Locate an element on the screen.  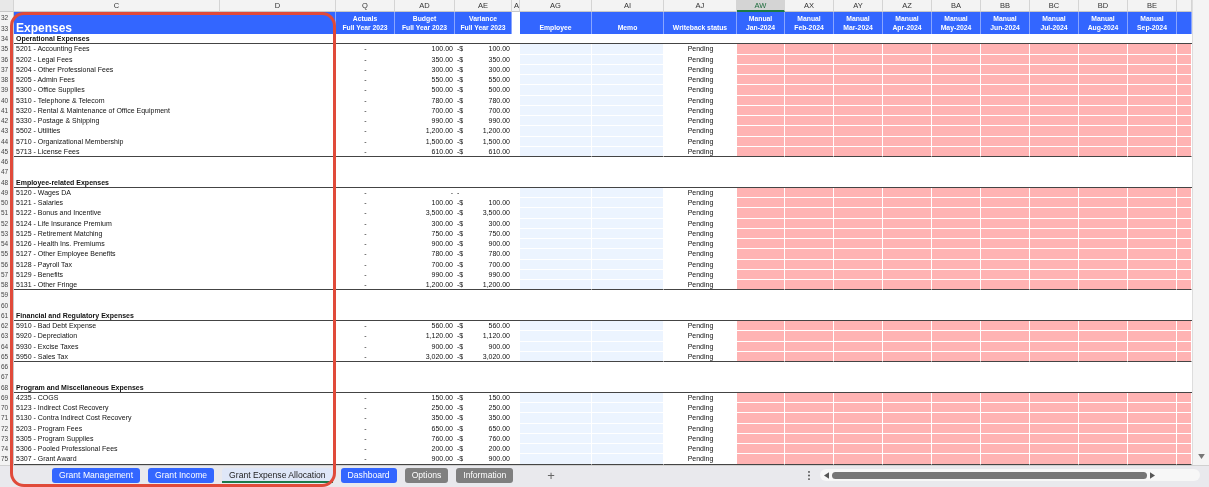
horizontal-scrollbar is located at coordinates (1010, 475).